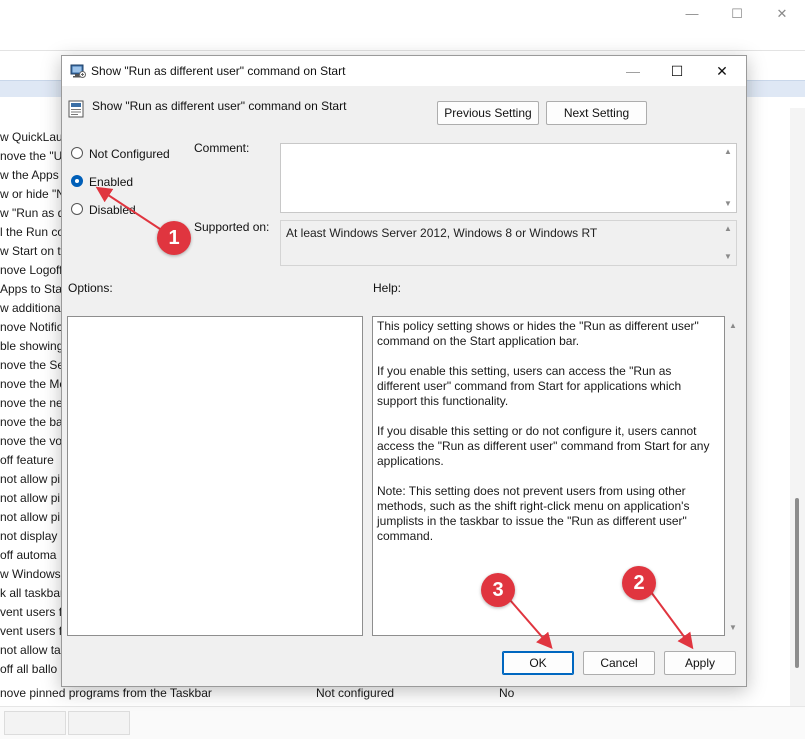  What do you see at coordinates (77, 209) in the screenshot?
I see `radio-disabled-circle` at bounding box center [77, 209].